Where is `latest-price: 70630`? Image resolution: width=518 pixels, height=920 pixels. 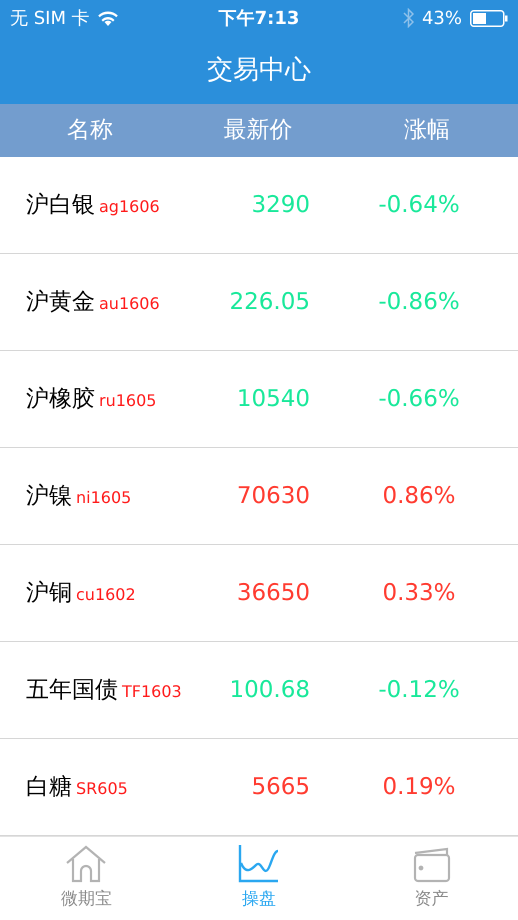
latest-price: 70630 is located at coordinates (273, 496).